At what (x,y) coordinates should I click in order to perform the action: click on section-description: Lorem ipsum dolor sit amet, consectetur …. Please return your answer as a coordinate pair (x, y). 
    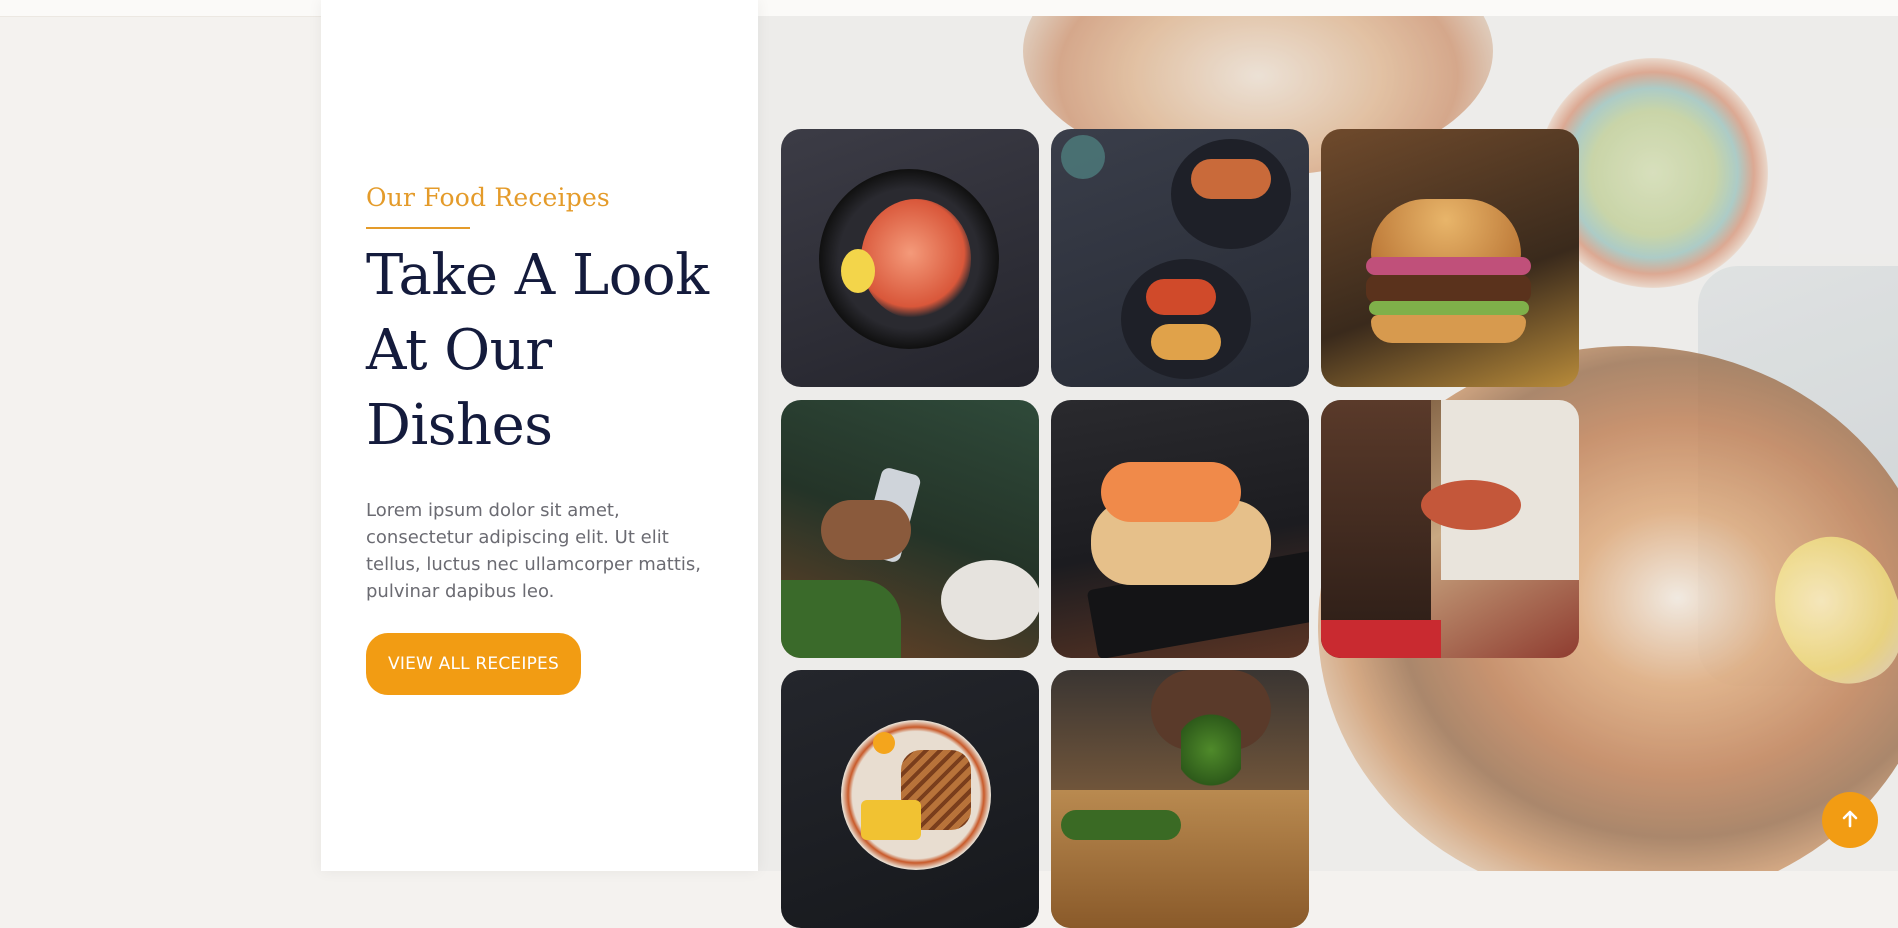
    Looking at the image, I should click on (534, 551).